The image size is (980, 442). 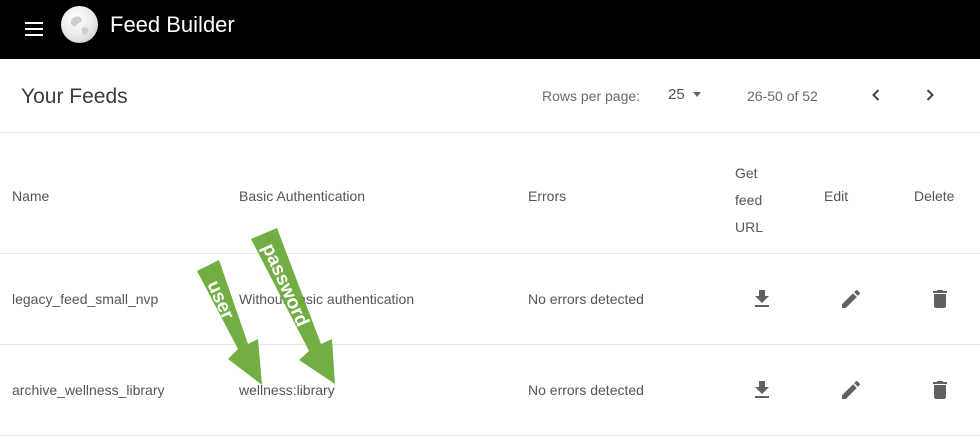 I want to click on menu-icon, so click(x=34, y=29).